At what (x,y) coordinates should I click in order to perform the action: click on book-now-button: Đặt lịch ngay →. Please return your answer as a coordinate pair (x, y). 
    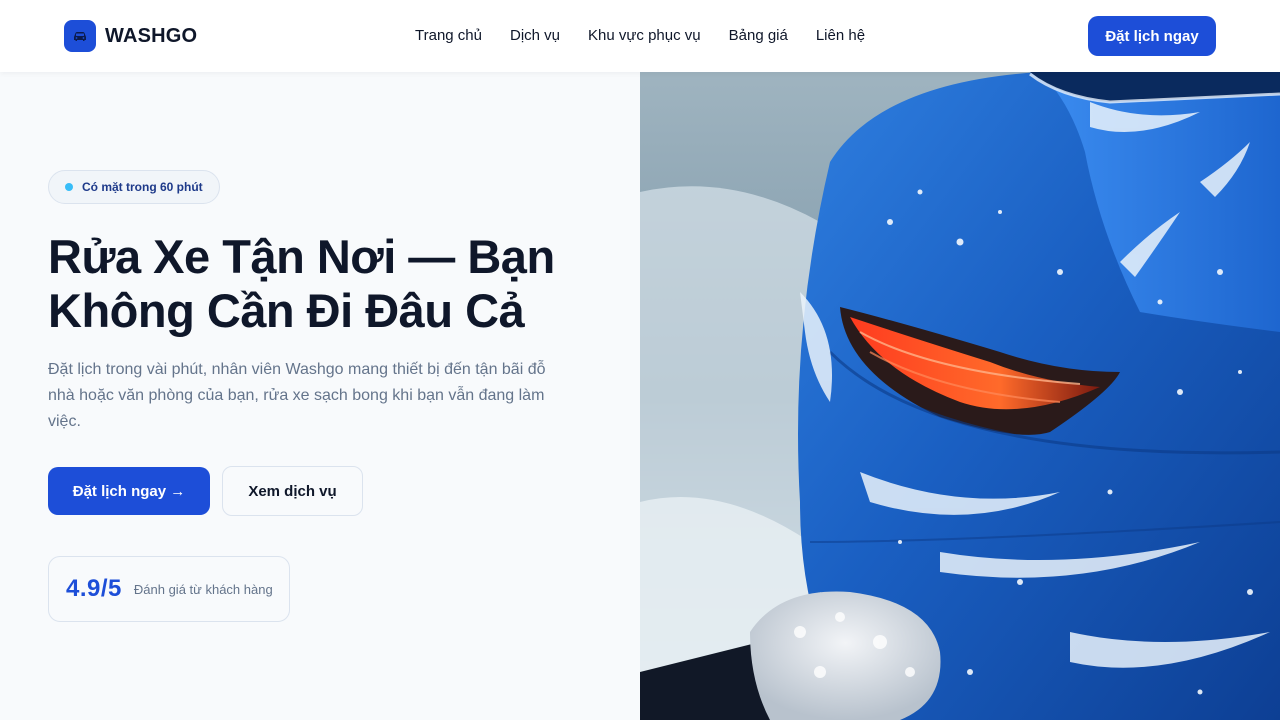
    Looking at the image, I should click on (129, 491).